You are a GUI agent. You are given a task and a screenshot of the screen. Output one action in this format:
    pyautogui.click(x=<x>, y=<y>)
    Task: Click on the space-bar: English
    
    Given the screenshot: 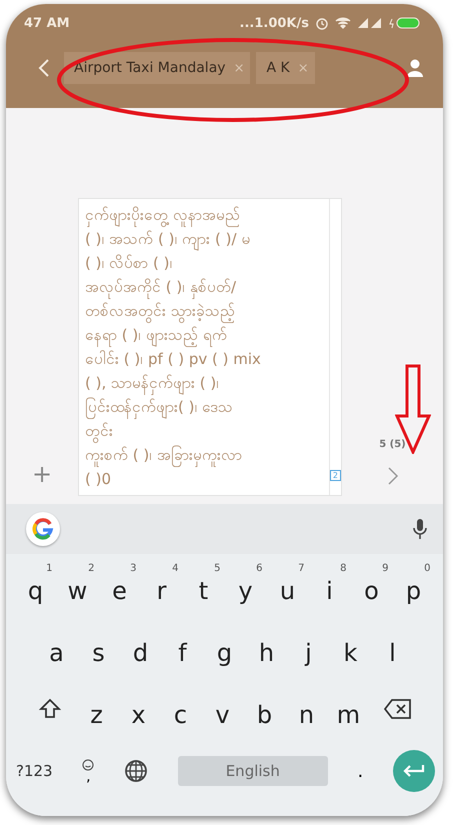 What is the action you would take?
    pyautogui.click(x=253, y=771)
    